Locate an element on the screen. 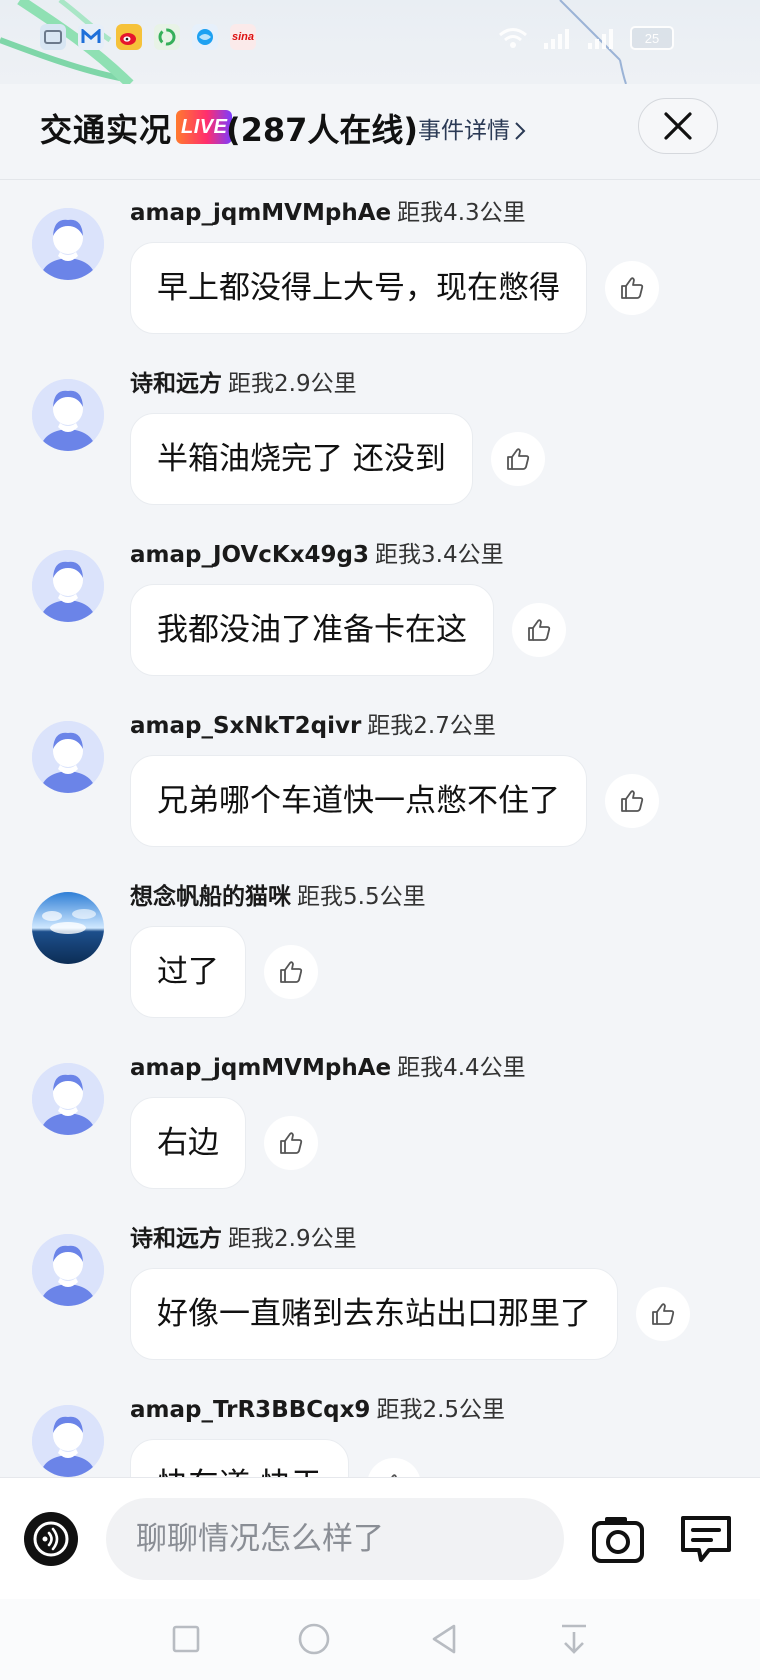 The image size is (760, 1680). browser-icon is located at coordinates (205, 37).